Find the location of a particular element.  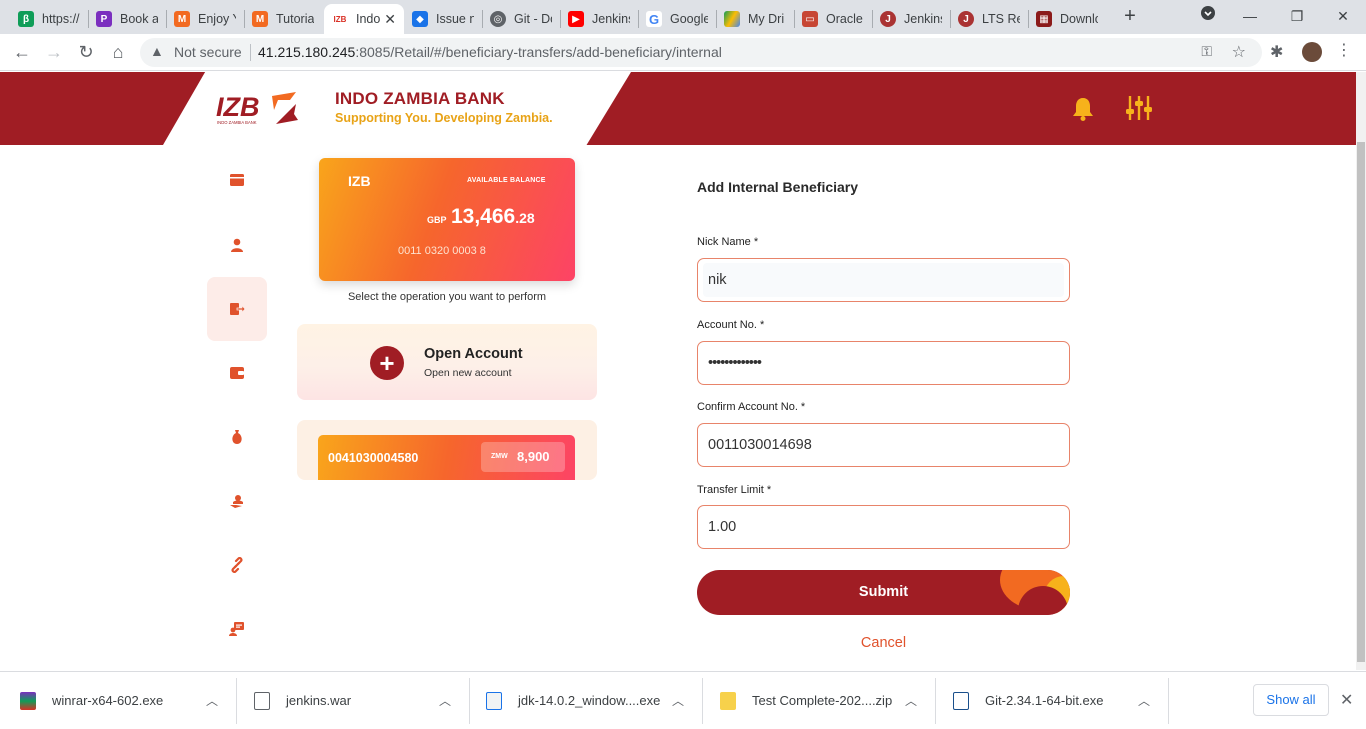

browser-tab: P Book a is located at coordinates (126, 19).